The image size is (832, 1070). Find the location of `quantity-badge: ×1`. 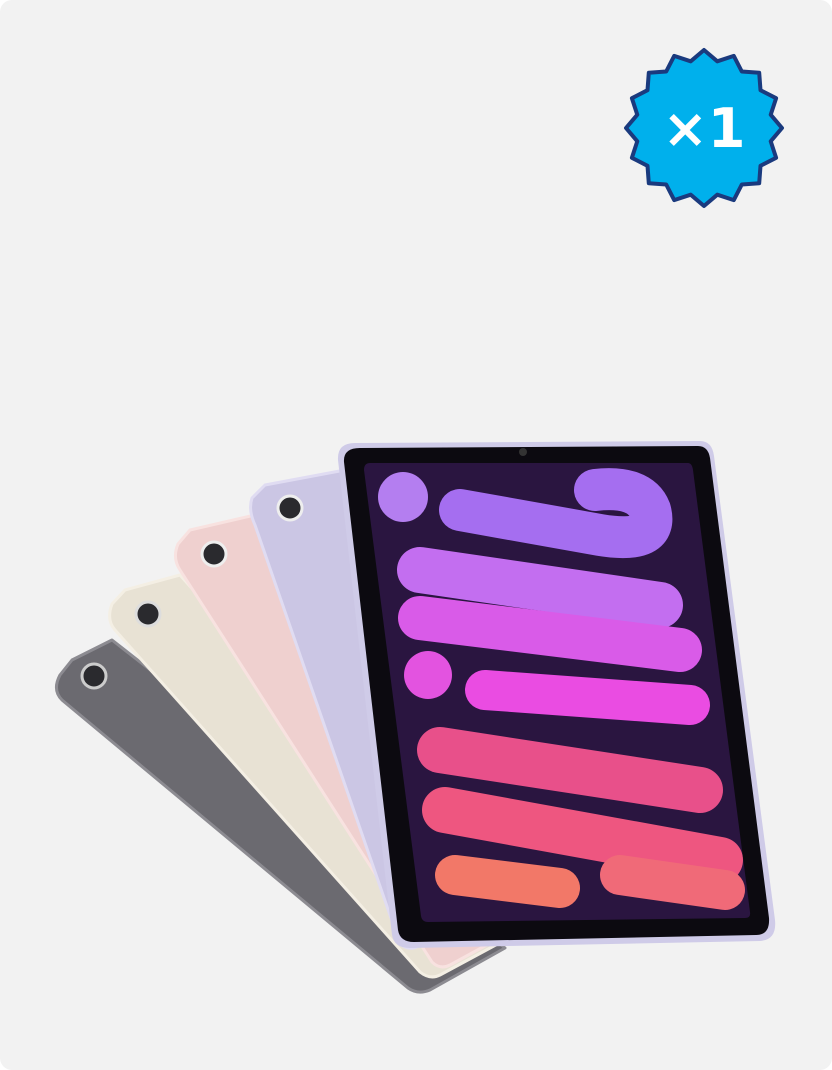

quantity-badge: ×1 is located at coordinates (704, 128).